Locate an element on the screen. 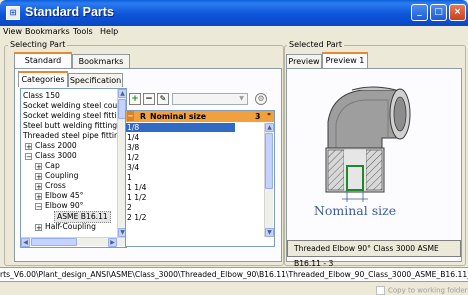 This screenshot has height=295, width=468. tab-categories: Categories is located at coordinates (43, 79).